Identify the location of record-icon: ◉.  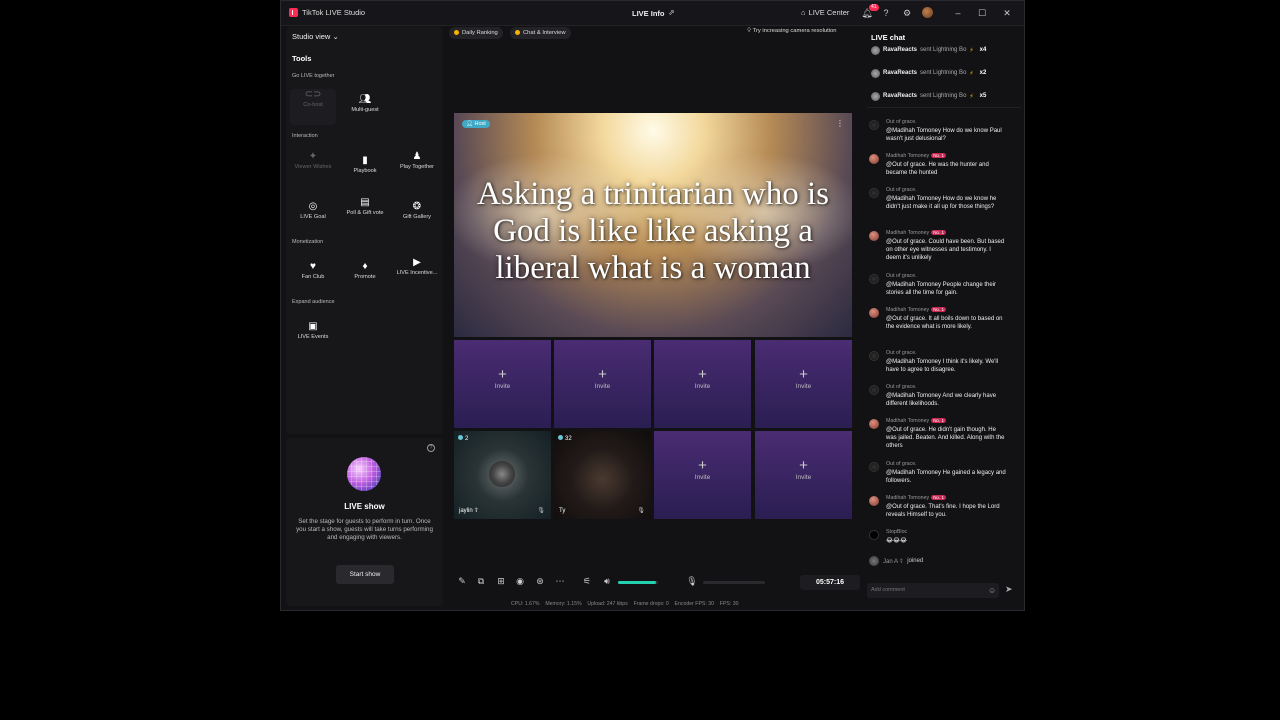
(520, 581).